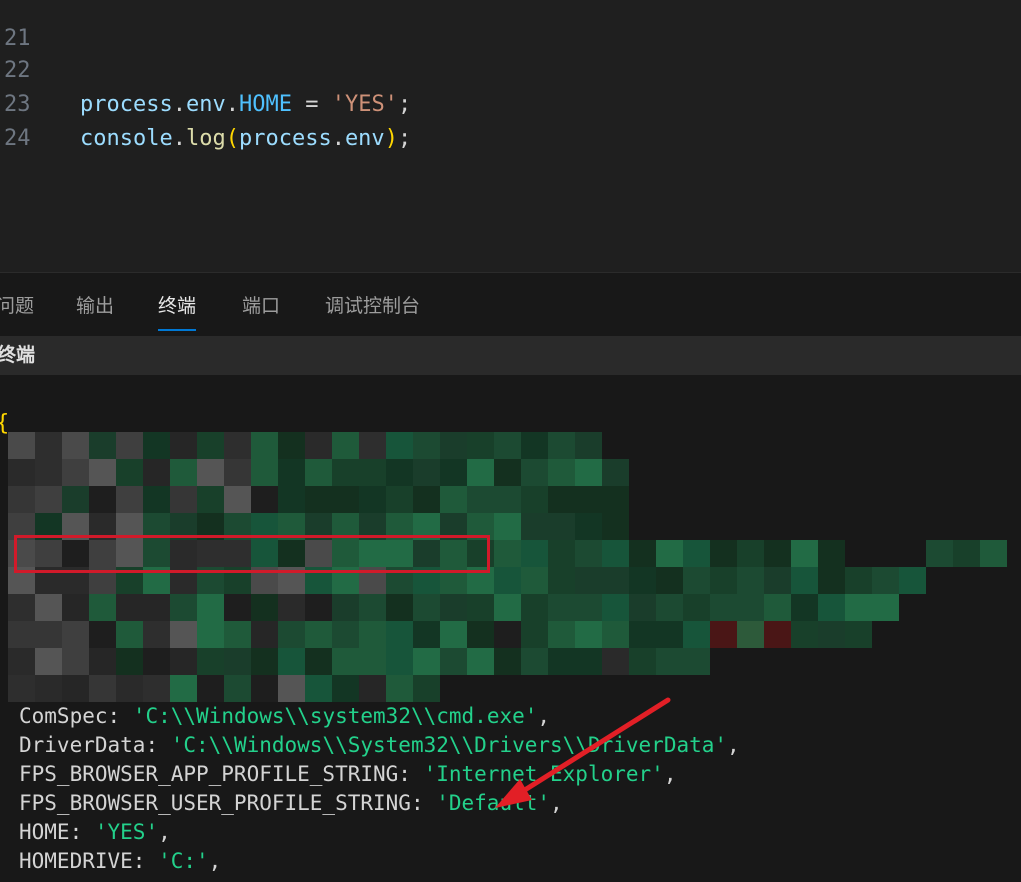 The width and height of the screenshot is (1021, 882). Describe the element at coordinates (510, 304) in the screenshot. I see `panel-tabs: 问题 输出 终端 端口 调试控制台` at that location.